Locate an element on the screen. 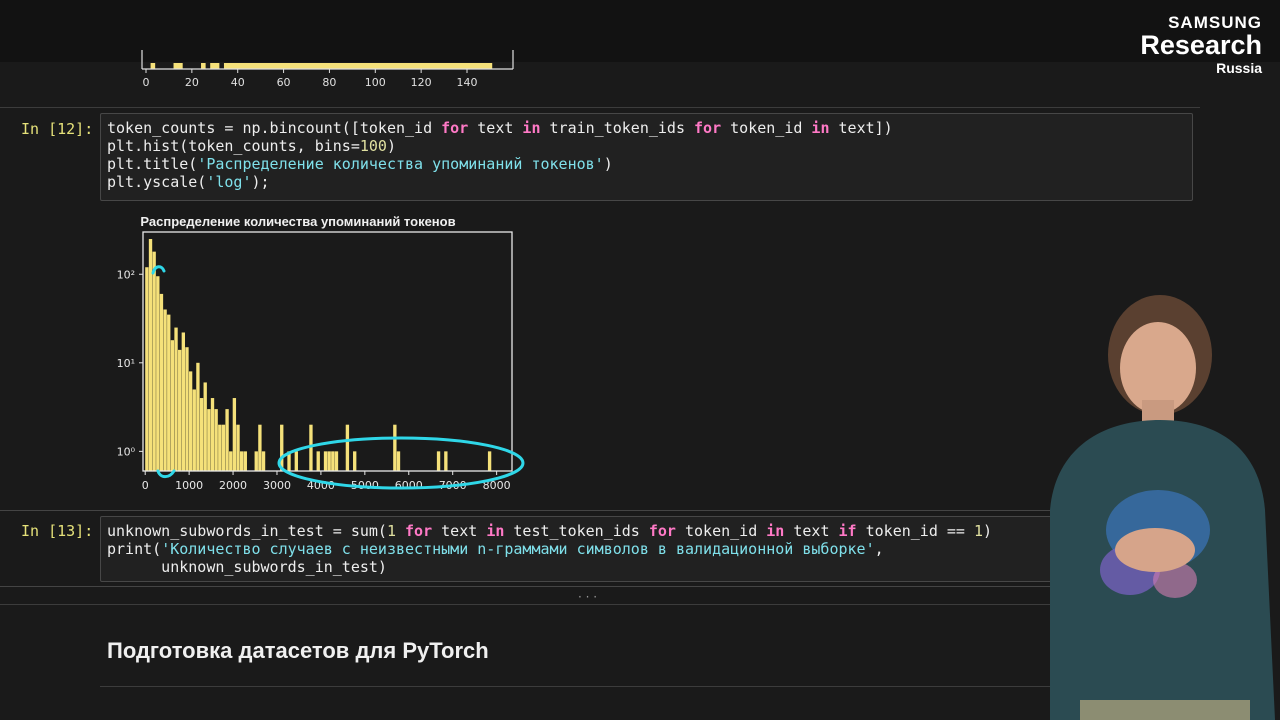 The image size is (1280, 720). y-axis-ticks: 10⁰ 10¹ 10² is located at coordinates (130, 363).